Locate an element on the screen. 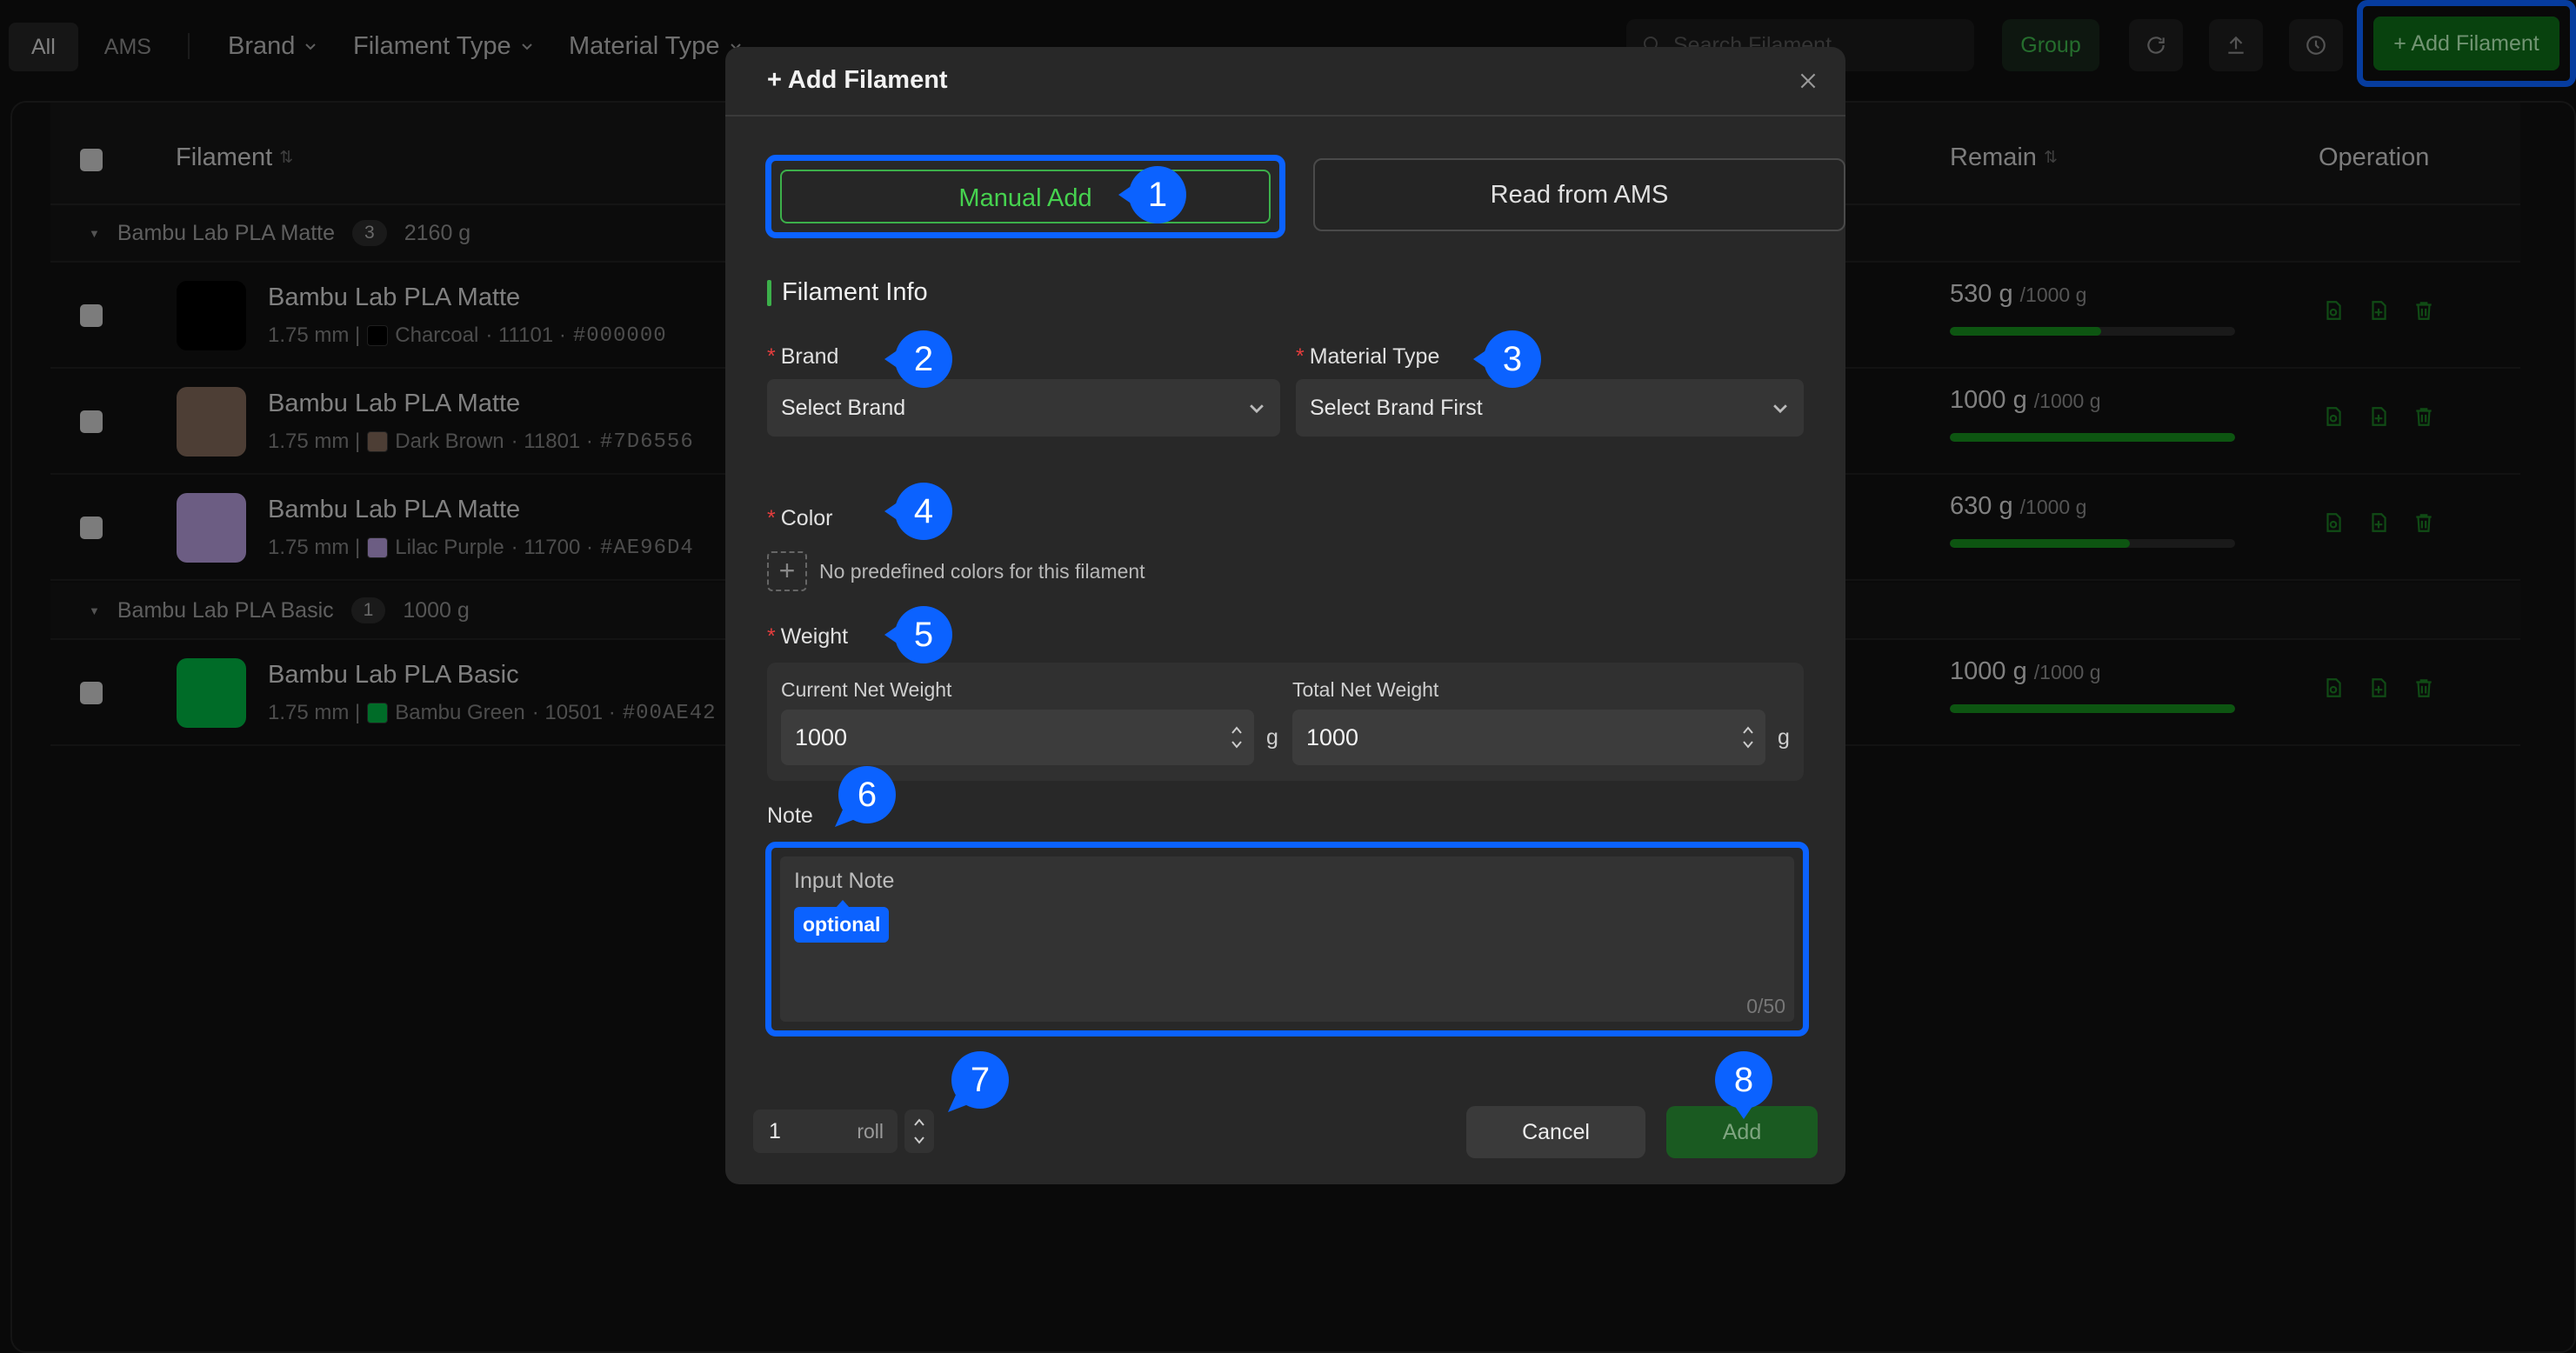 The image size is (2576, 1353). callout-number: 7 is located at coordinates (981, 1080).